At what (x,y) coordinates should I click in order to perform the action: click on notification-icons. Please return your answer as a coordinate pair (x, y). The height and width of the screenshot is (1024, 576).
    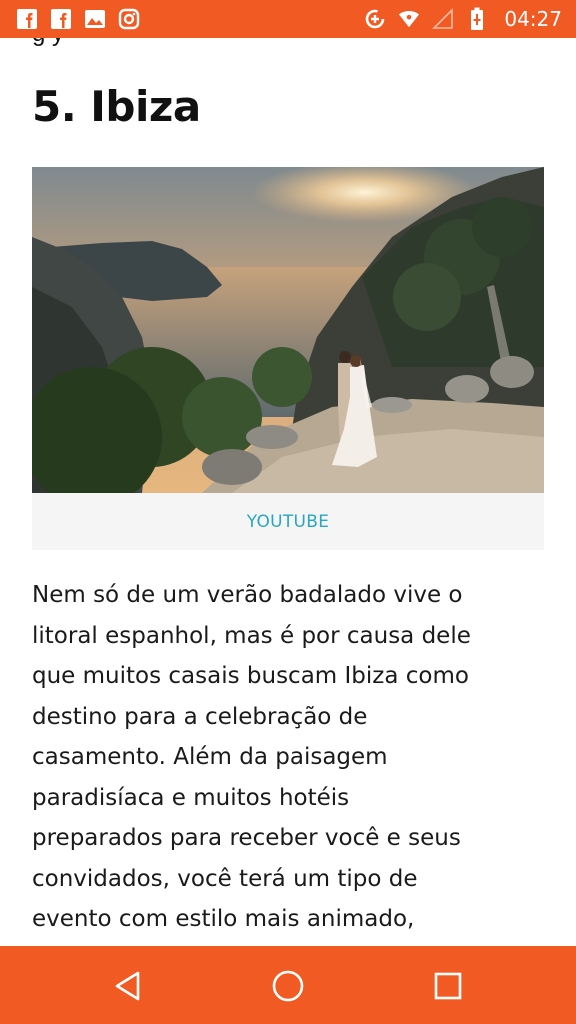
    Looking at the image, I should click on (78, 19).